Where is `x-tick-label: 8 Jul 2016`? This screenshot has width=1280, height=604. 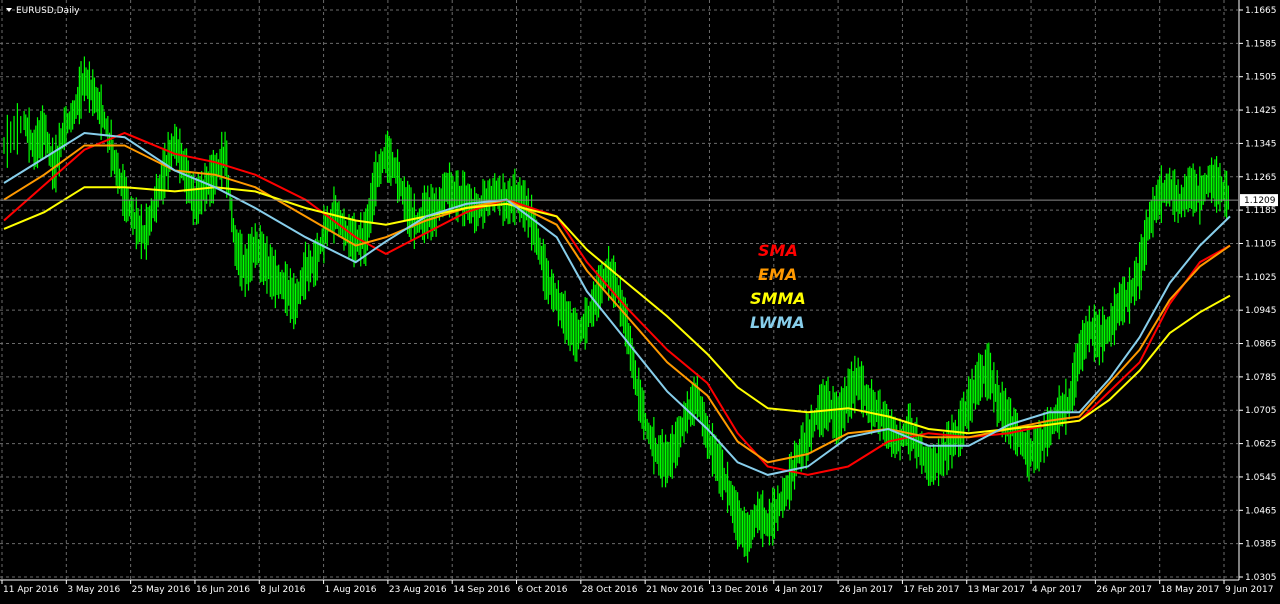 x-tick-label: 8 Jul 2016 is located at coordinates (282, 590).